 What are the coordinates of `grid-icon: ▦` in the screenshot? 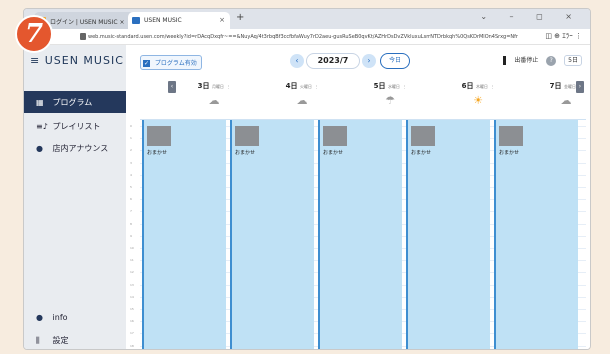 It's located at (40, 102).